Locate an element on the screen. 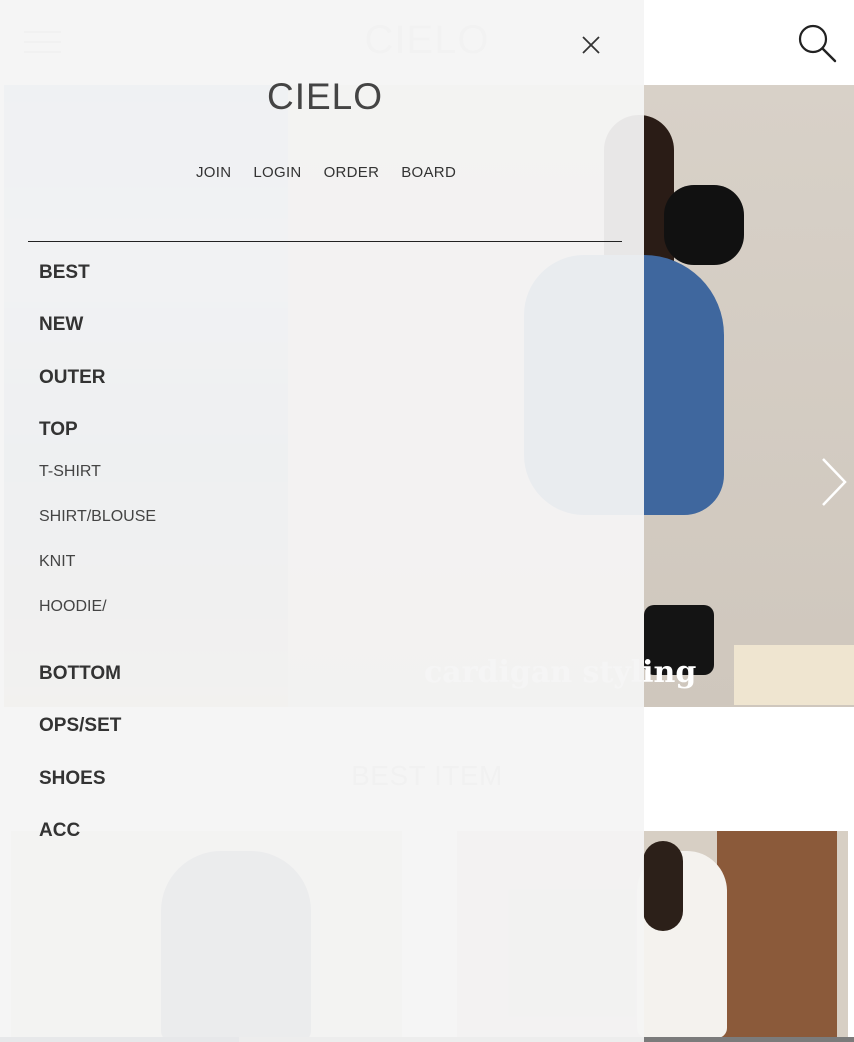 The image size is (854, 1042). search-icon is located at coordinates (817, 43).